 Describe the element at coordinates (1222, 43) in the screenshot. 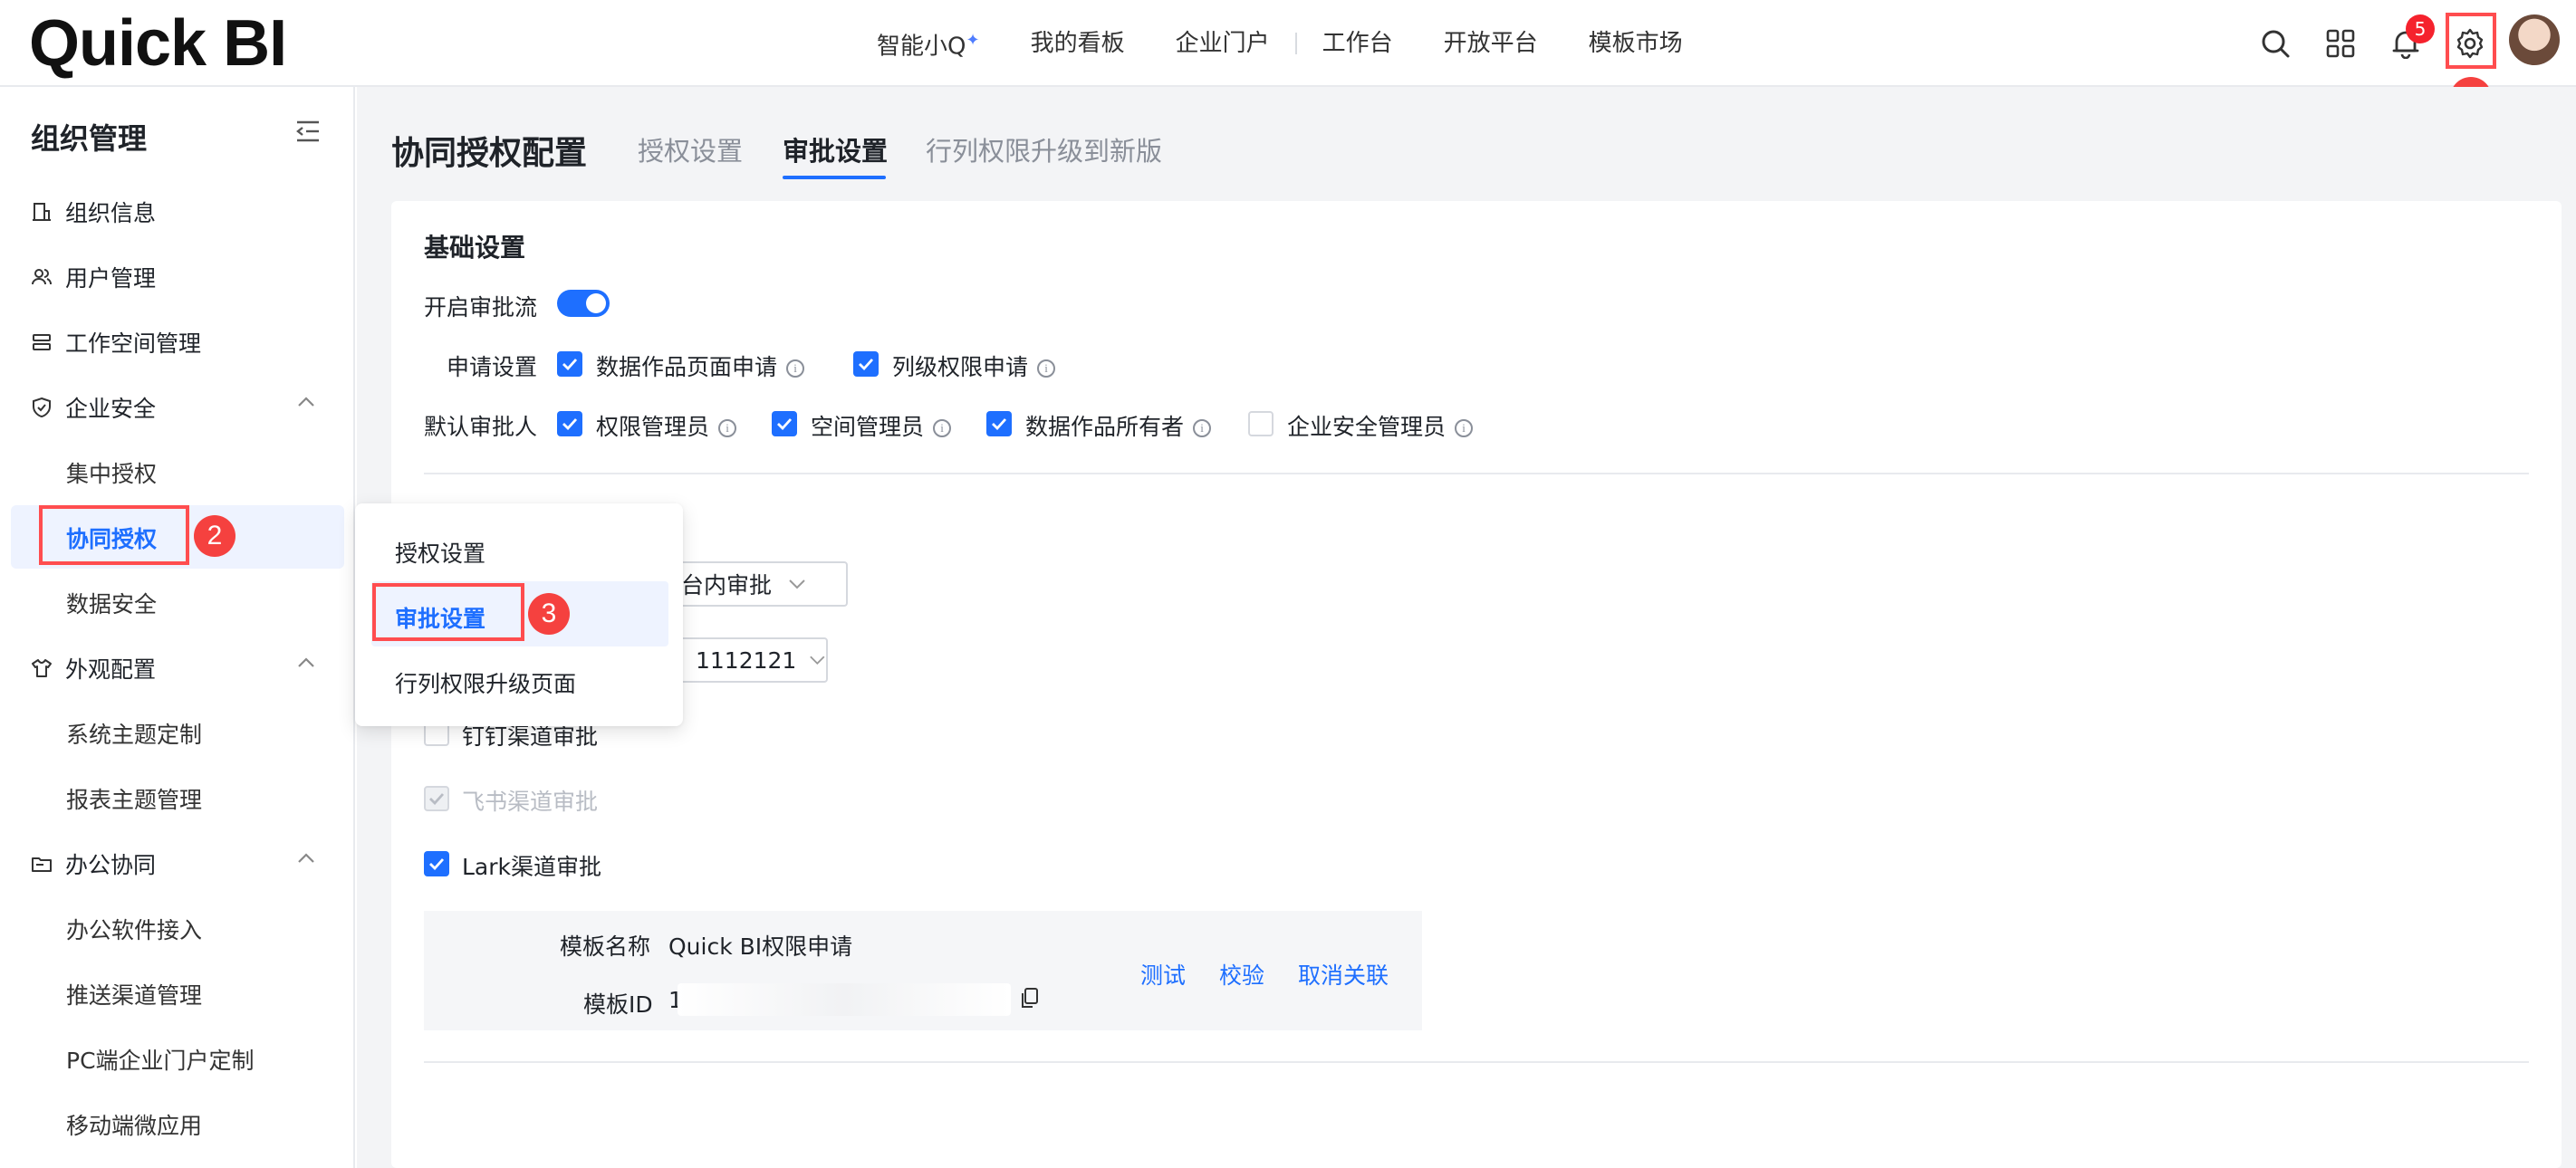

I see `nav-enterprise-portal: 企业门户` at that location.